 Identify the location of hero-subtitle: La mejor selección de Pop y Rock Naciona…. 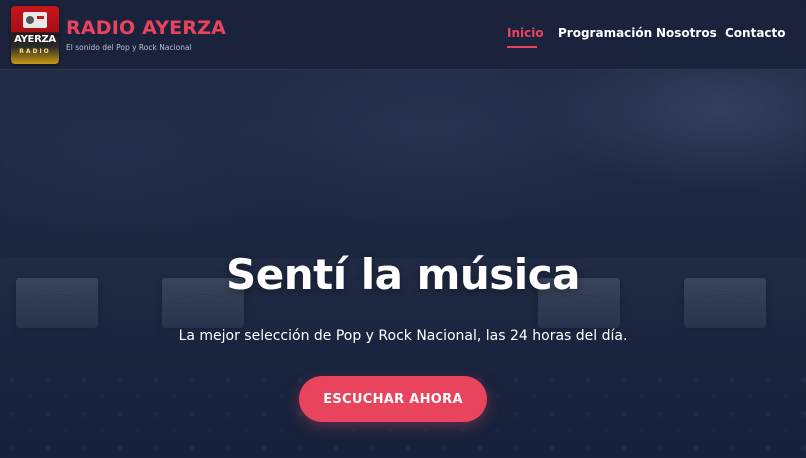
(403, 336).